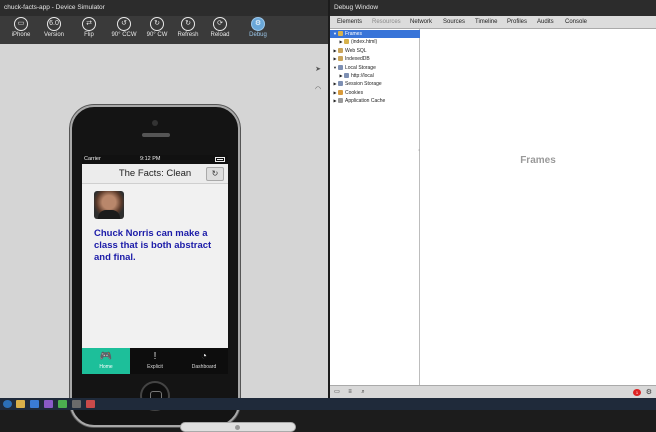 The image size is (656, 432). Describe the element at coordinates (220, 159) in the screenshot. I see `battery-icon` at that location.